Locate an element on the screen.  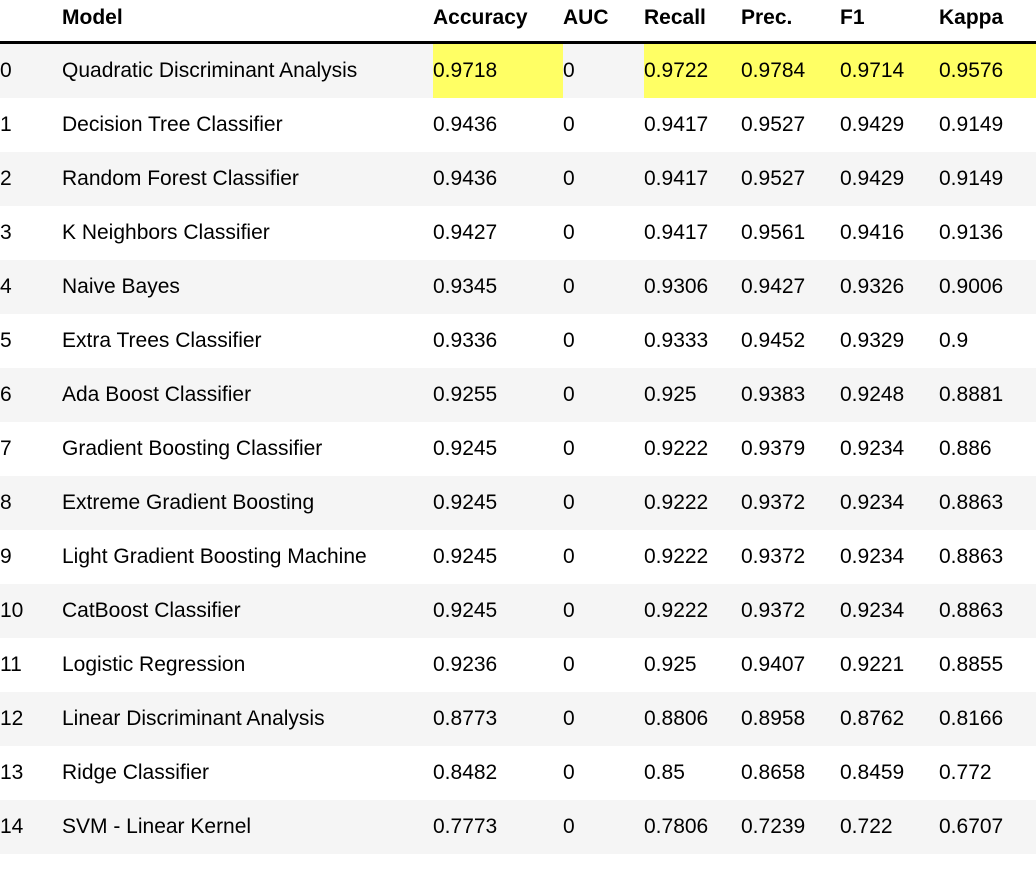
column-header-prec: Prec. is located at coordinates (790, 22).